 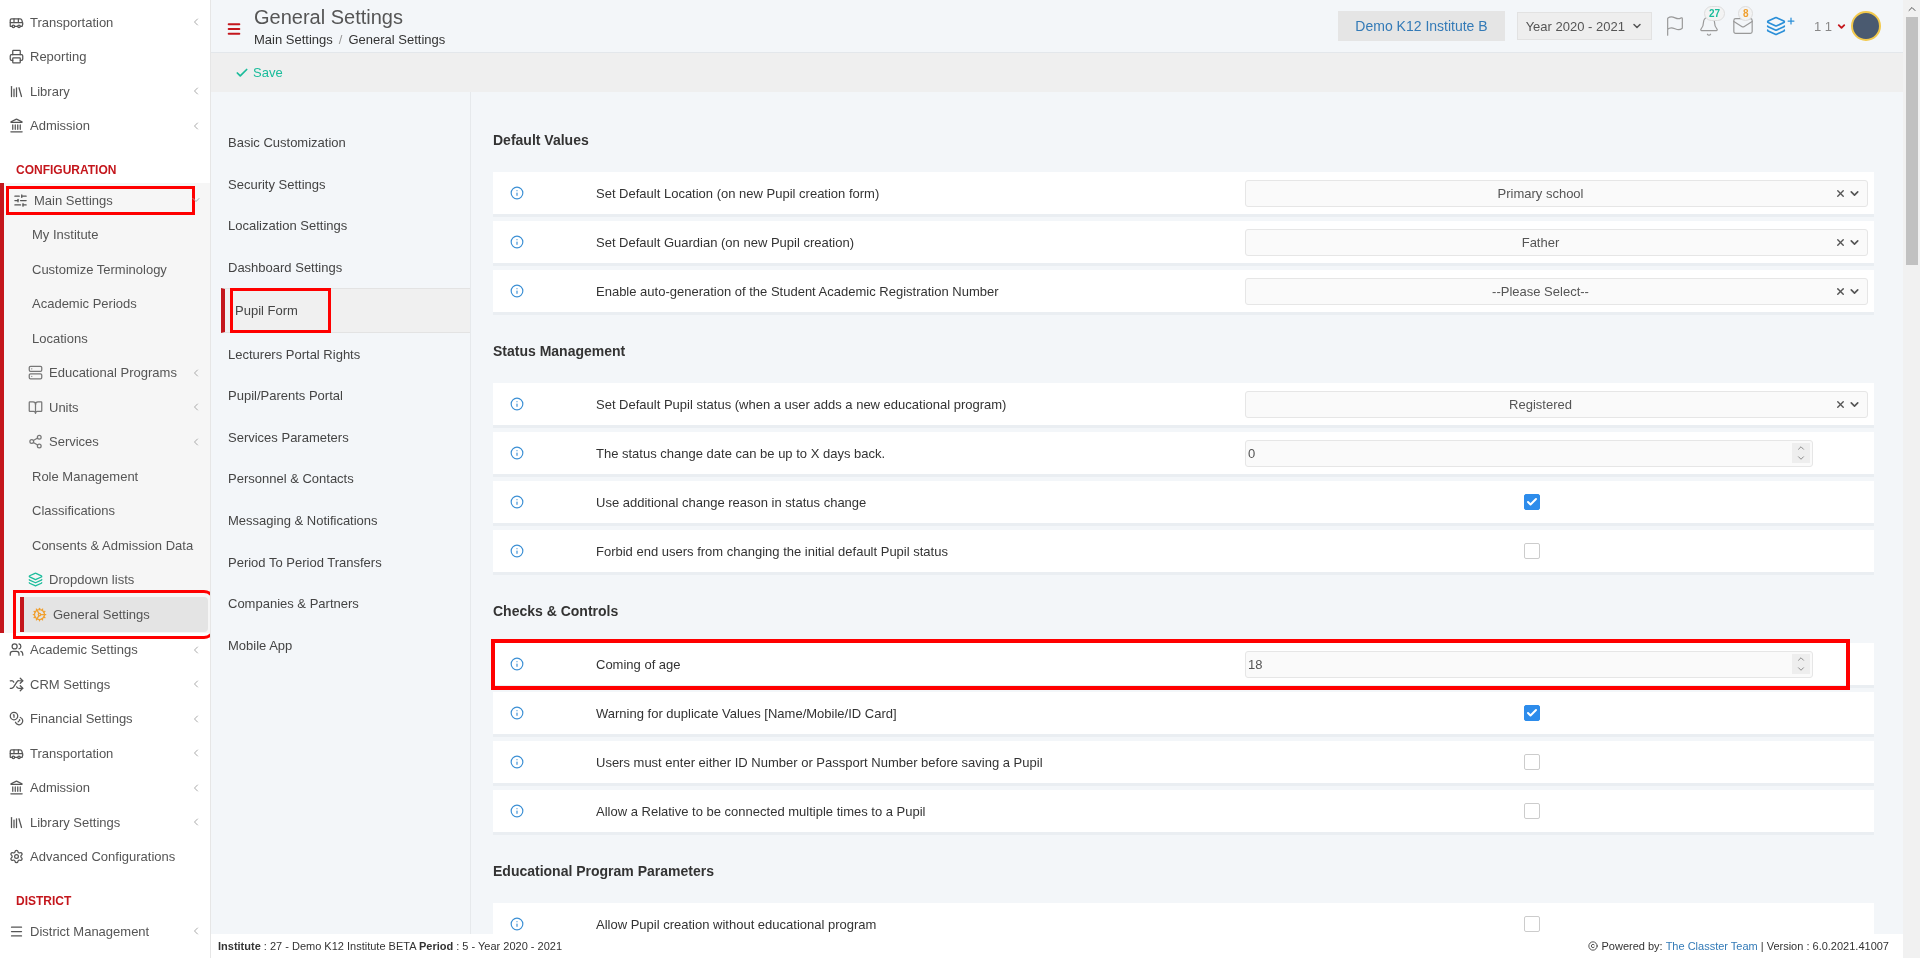 I want to click on settings-menu-item: Basic Customization, so click(x=340, y=143).